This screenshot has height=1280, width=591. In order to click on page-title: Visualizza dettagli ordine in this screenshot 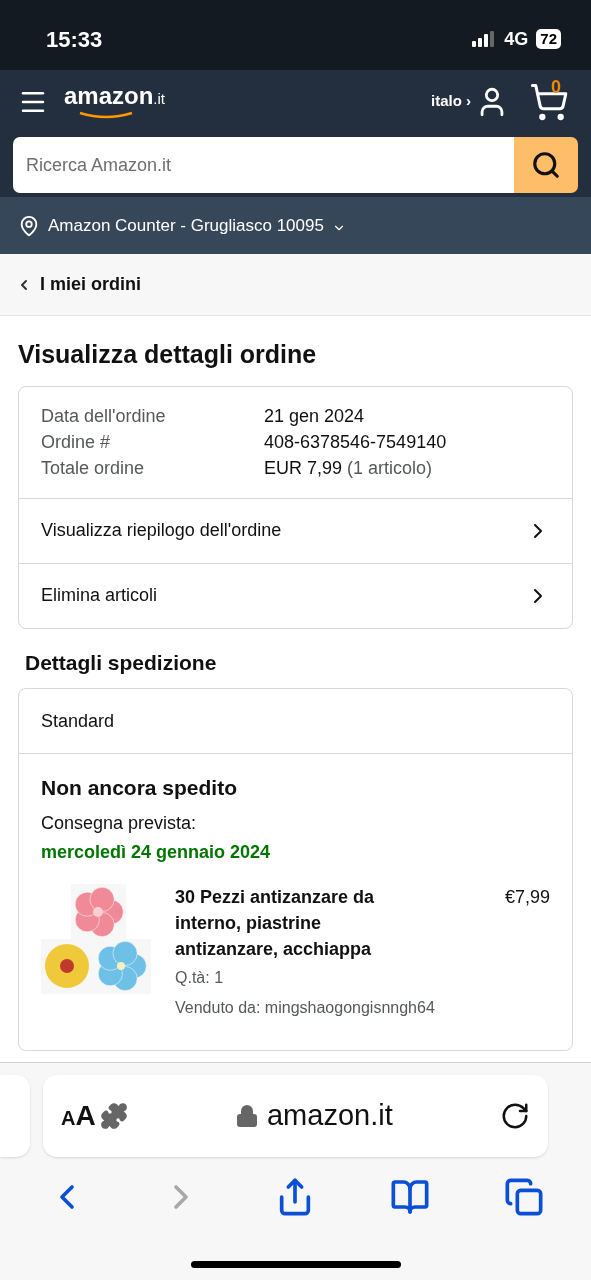, I will do `click(168, 354)`.